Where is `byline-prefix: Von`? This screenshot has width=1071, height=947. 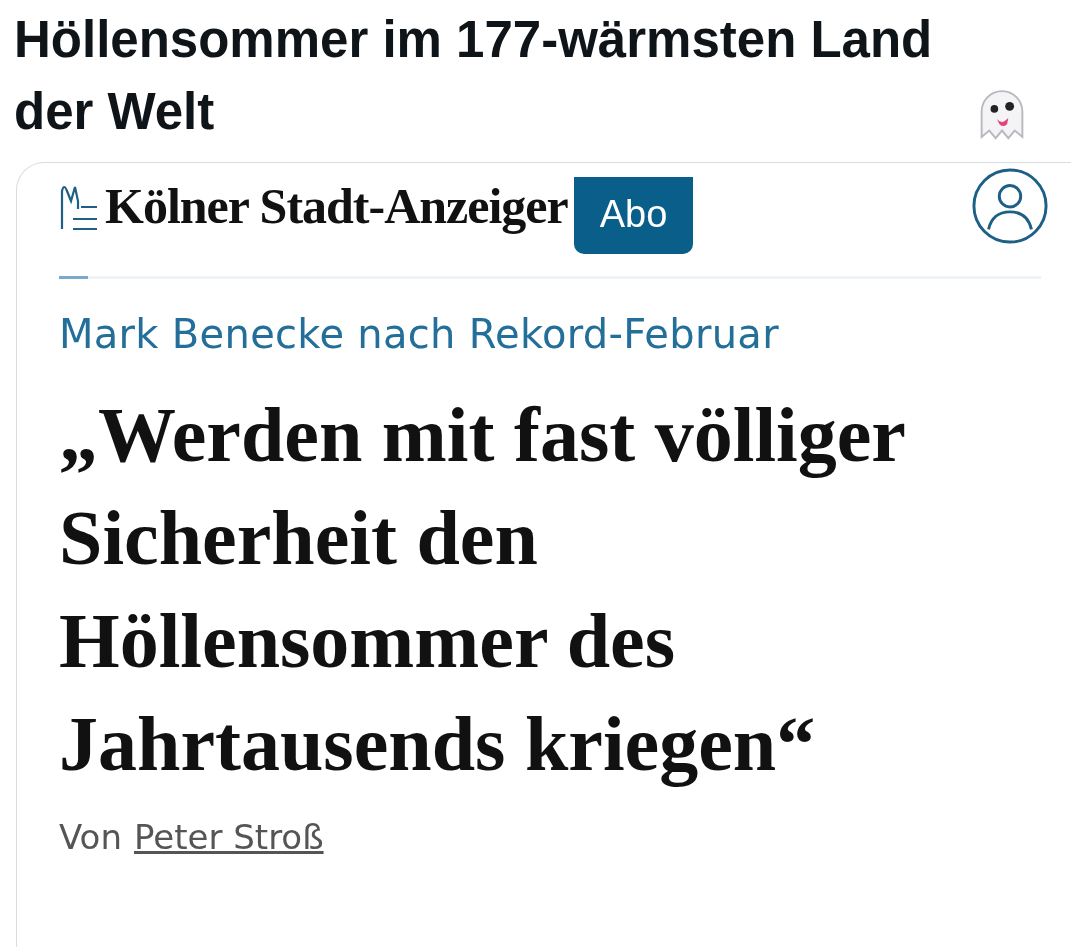 byline-prefix: Von is located at coordinates (90, 837).